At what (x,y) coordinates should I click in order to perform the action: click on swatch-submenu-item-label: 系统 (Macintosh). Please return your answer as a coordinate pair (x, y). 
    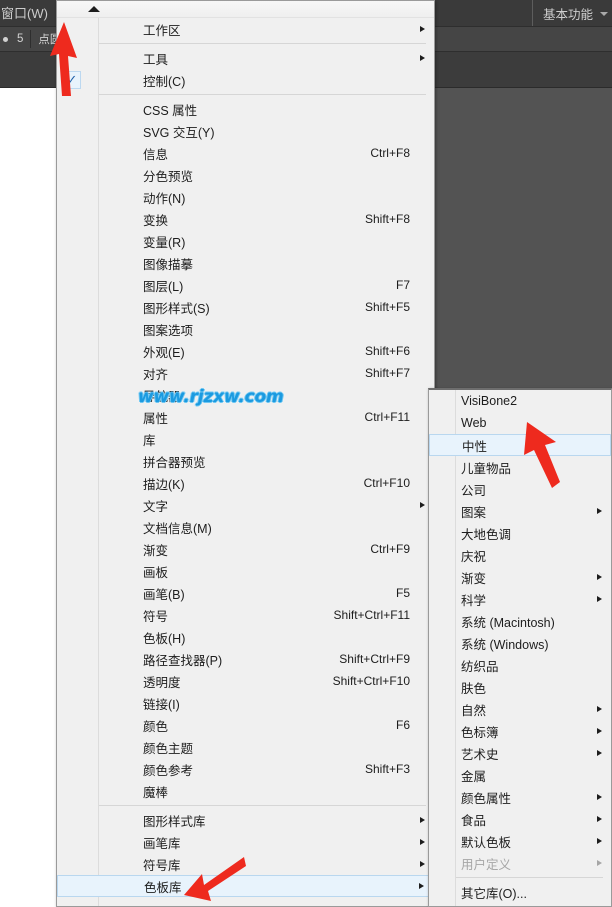
    Looking at the image, I should click on (508, 622).